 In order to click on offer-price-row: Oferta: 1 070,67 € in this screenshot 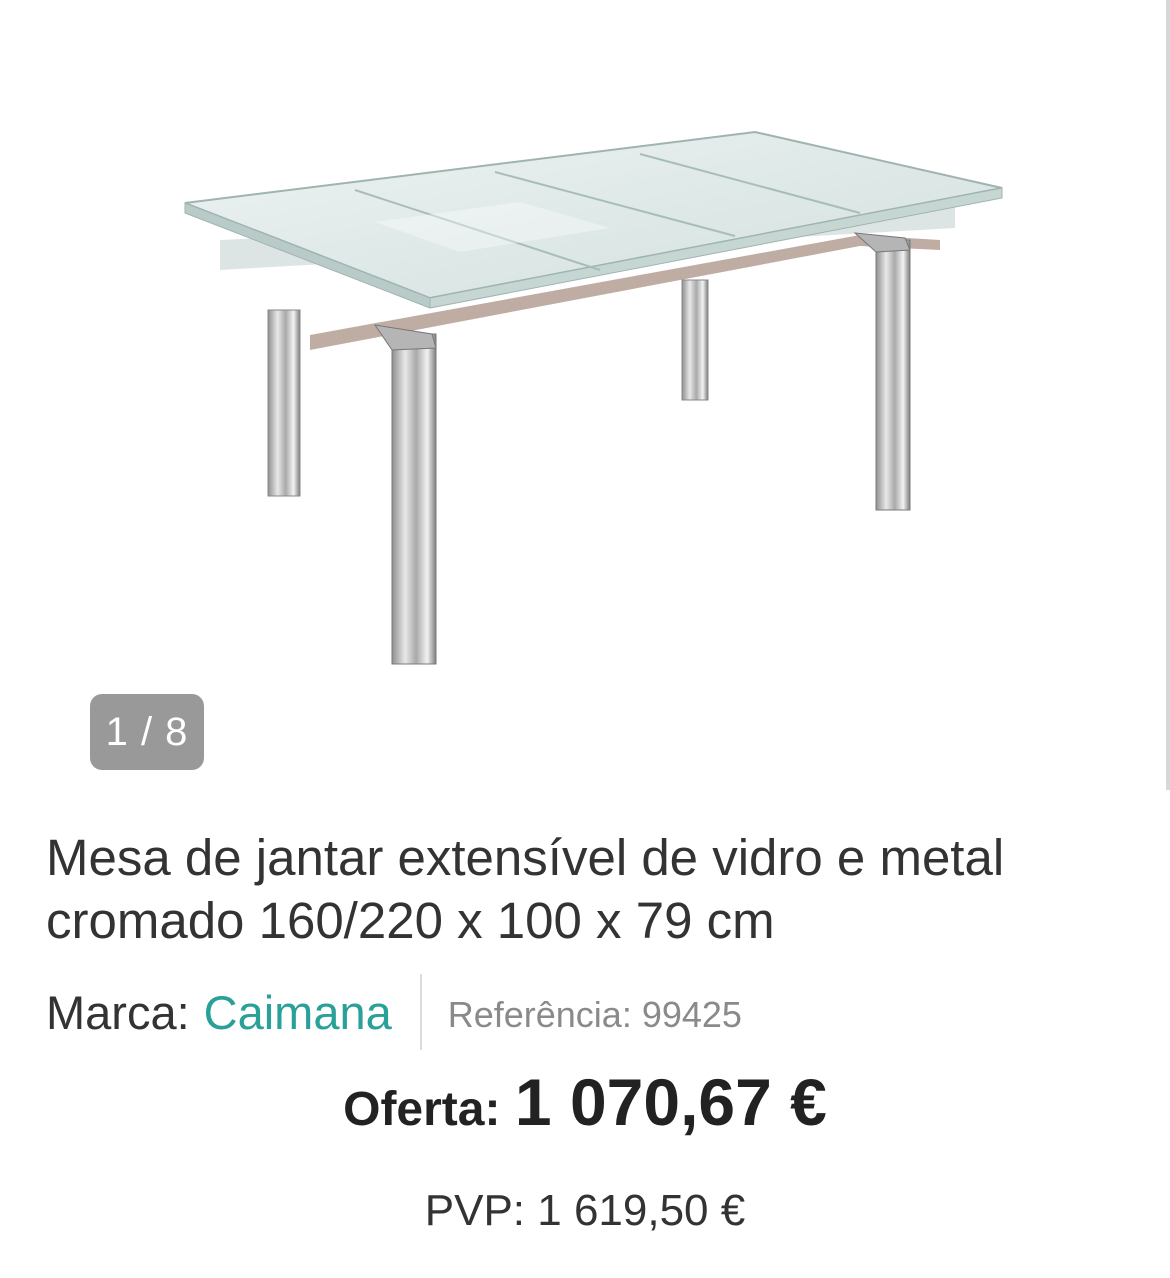, I will do `click(585, 1102)`.